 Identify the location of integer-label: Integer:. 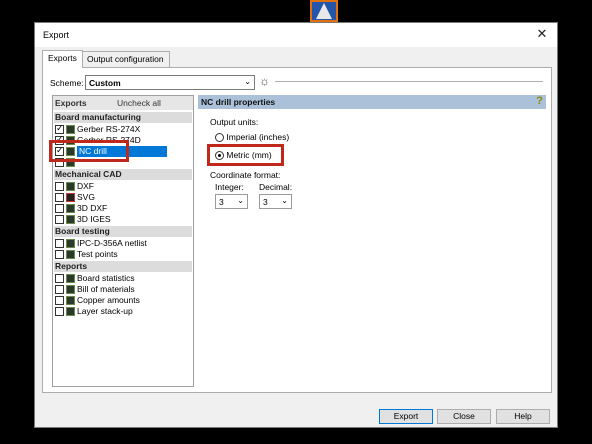
(229, 187).